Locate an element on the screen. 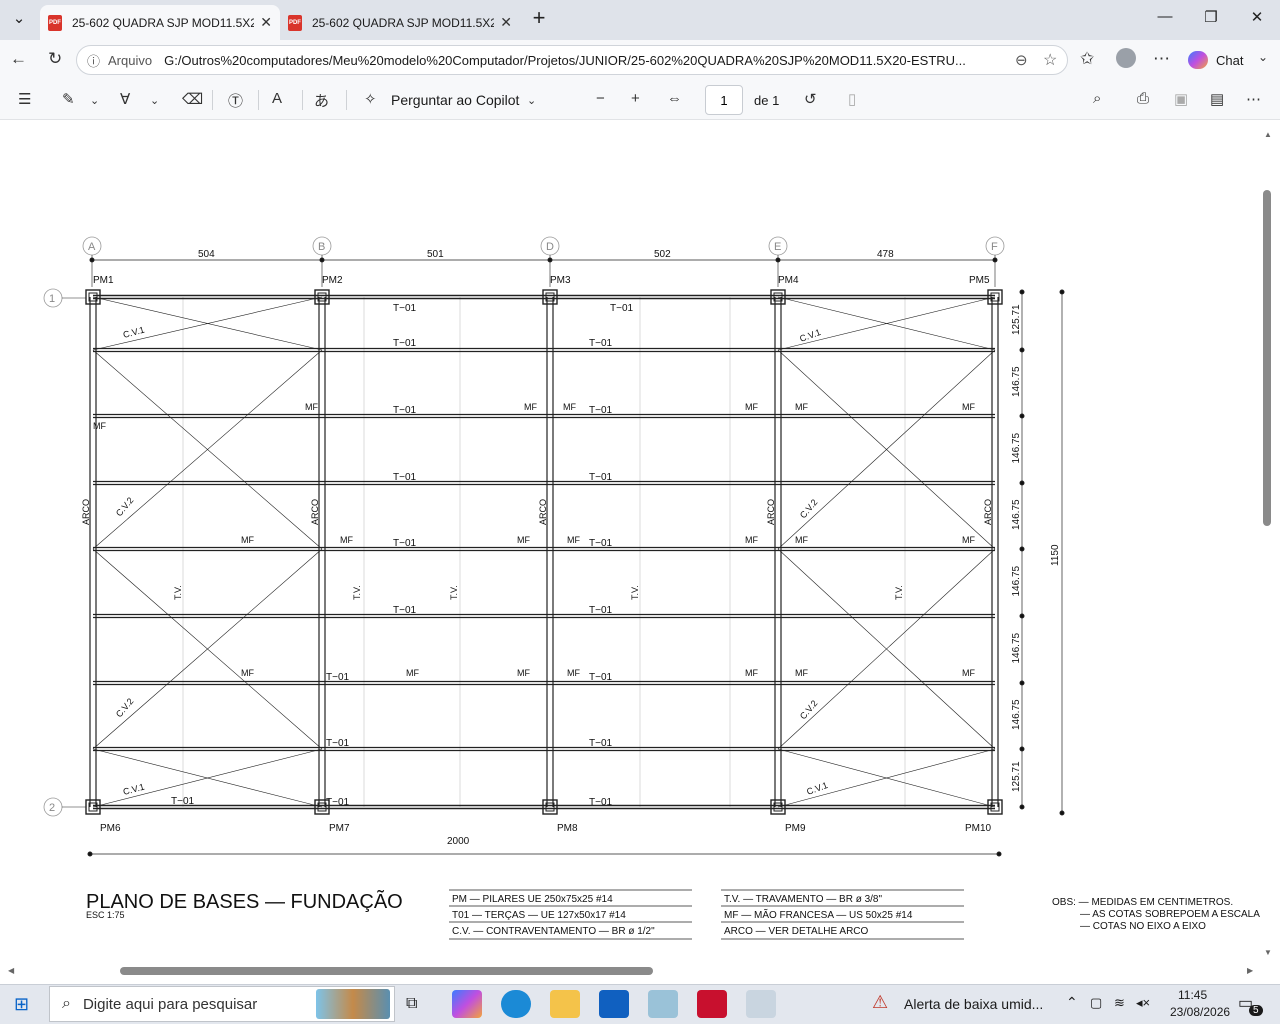  refresh-icon: ↻ is located at coordinates (55, 59).